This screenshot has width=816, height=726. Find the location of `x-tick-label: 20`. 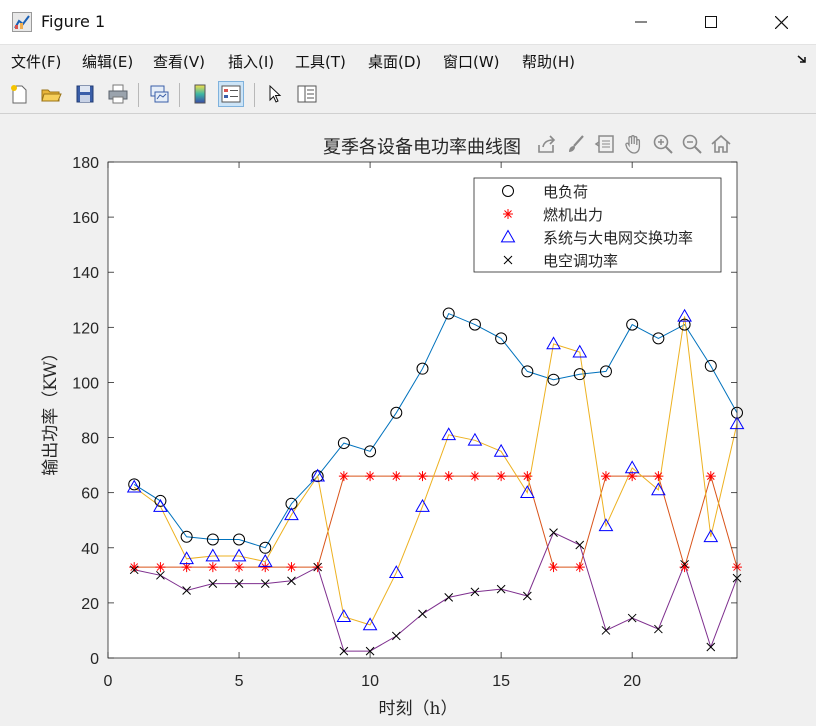

x-tick-label: 20 is located at coordinates (632, 681).